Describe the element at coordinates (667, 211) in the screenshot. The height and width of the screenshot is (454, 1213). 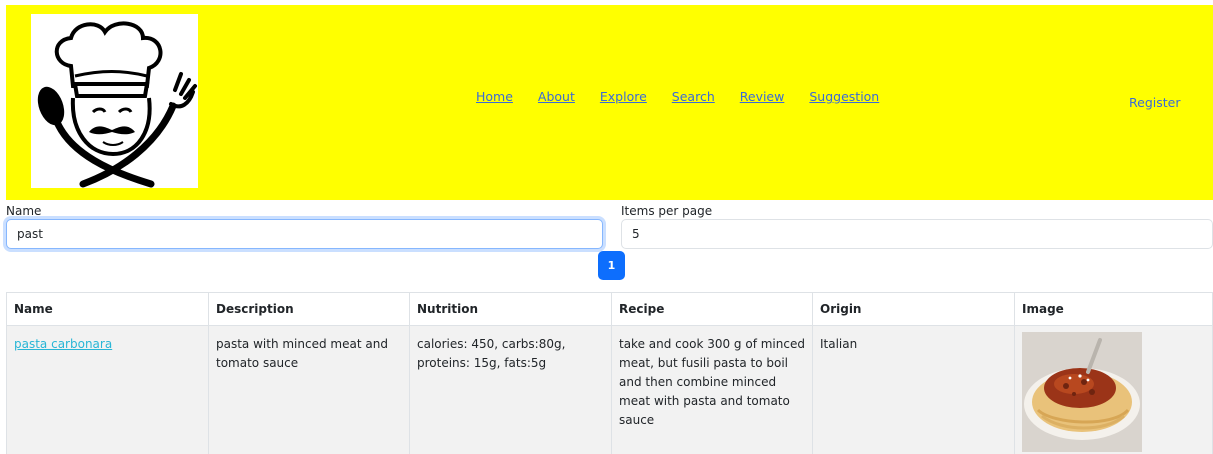
I see `items-per-page-label: Items per page` at that location.